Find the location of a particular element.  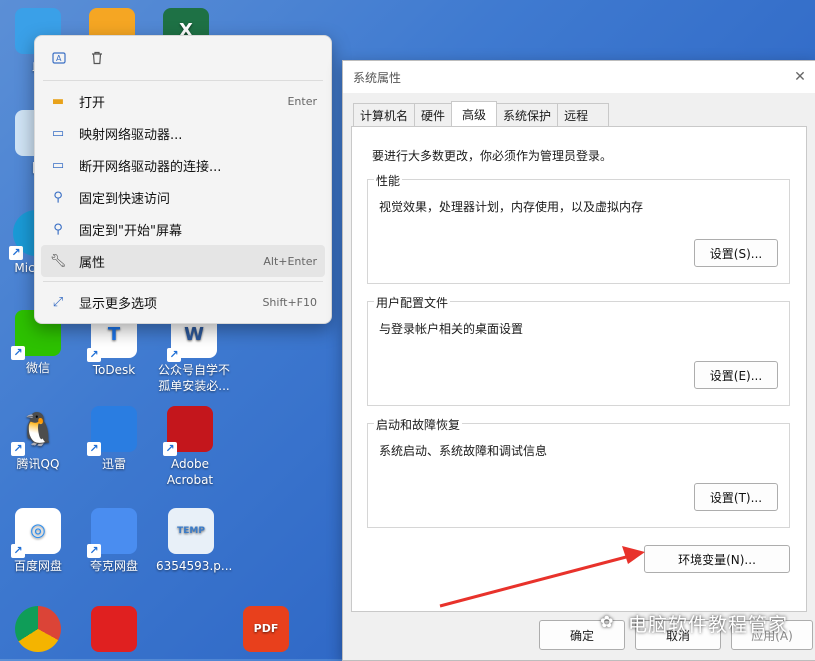

context-menu-toolbar: A is located at coordinates (183, 58).